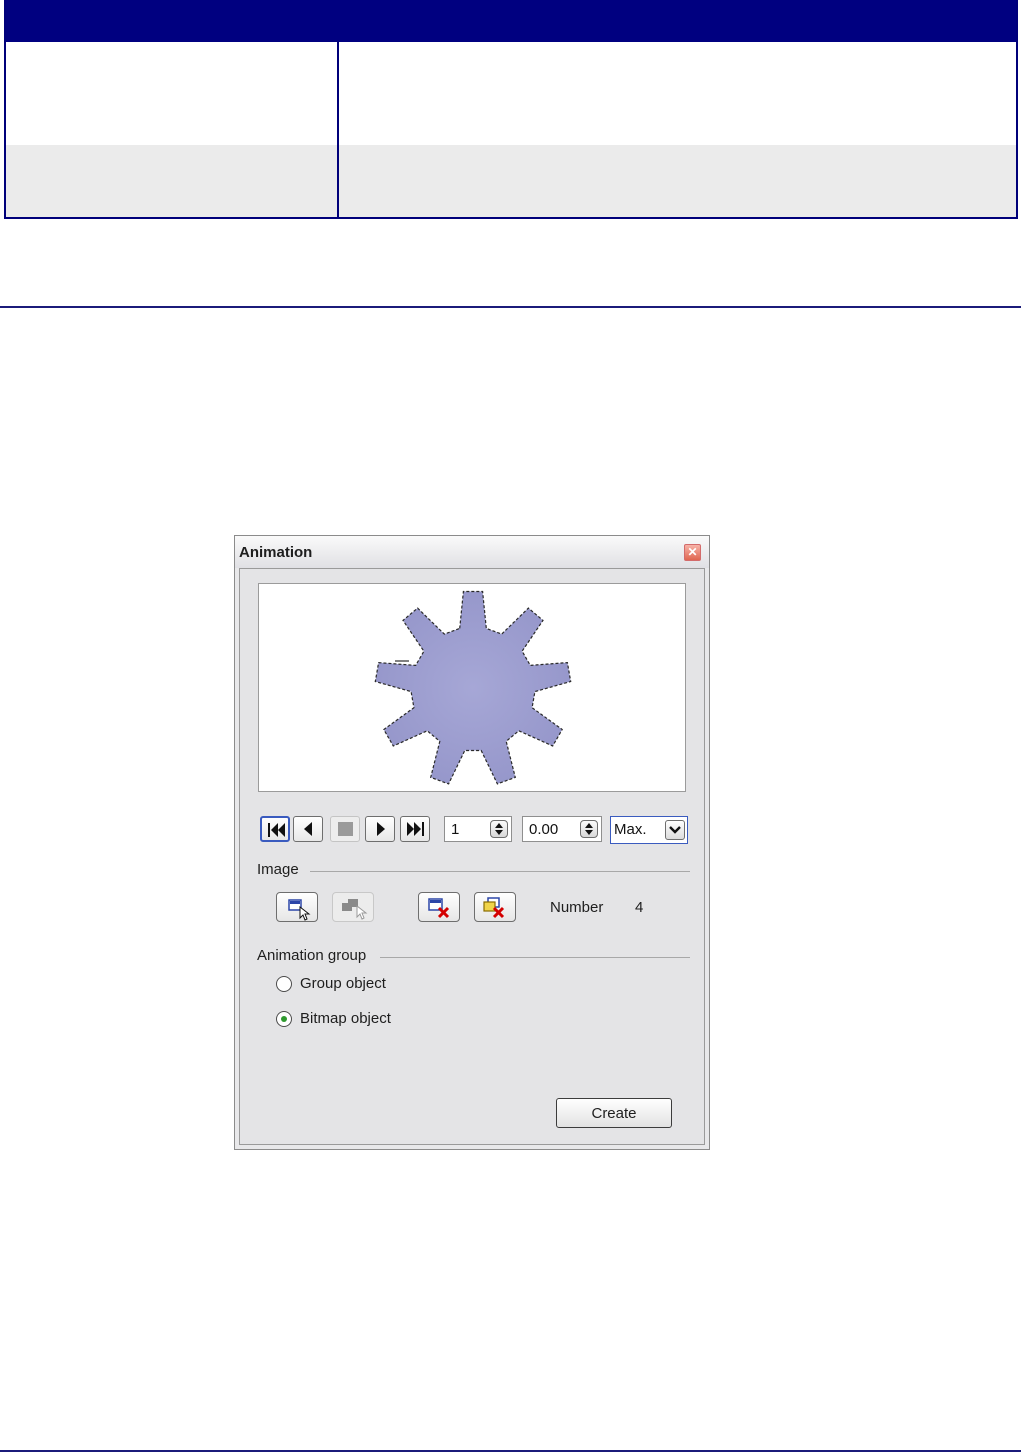 This screenshot has width=1021, height=1453. I want to click on last-frame-button, so click(415, 829).